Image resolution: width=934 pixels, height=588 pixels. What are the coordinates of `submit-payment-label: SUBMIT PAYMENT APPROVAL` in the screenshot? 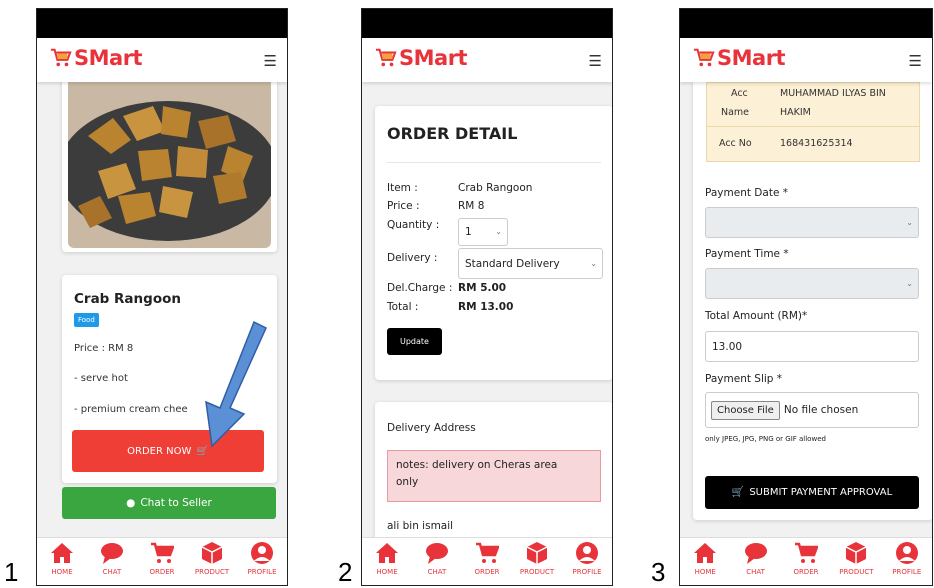 It's located at (821, 492).